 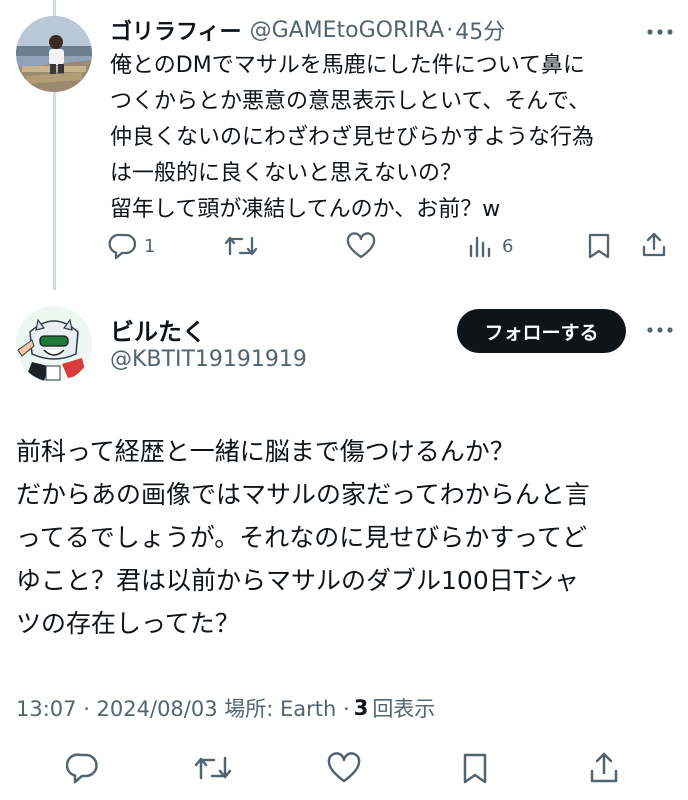 What do you see at coordinates (480, 246) in the screenshot?
I see `views-icon` at bounding box center [480, 246].